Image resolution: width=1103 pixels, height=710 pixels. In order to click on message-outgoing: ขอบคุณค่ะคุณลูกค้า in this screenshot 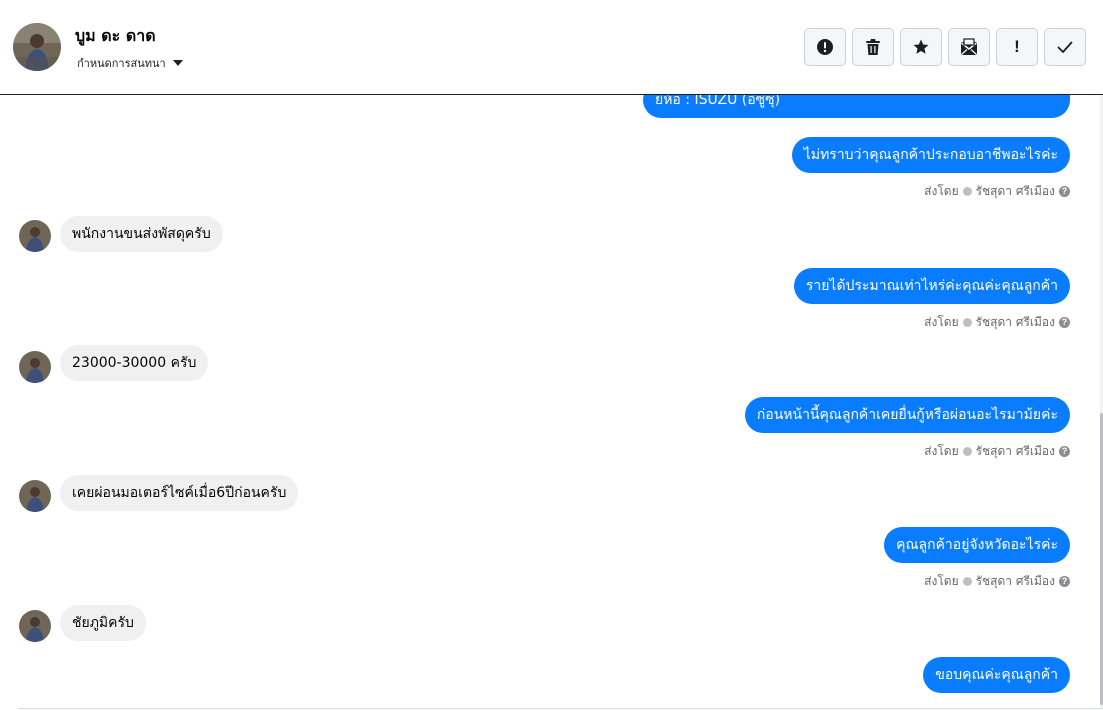, I will do `click(996, 675)`.